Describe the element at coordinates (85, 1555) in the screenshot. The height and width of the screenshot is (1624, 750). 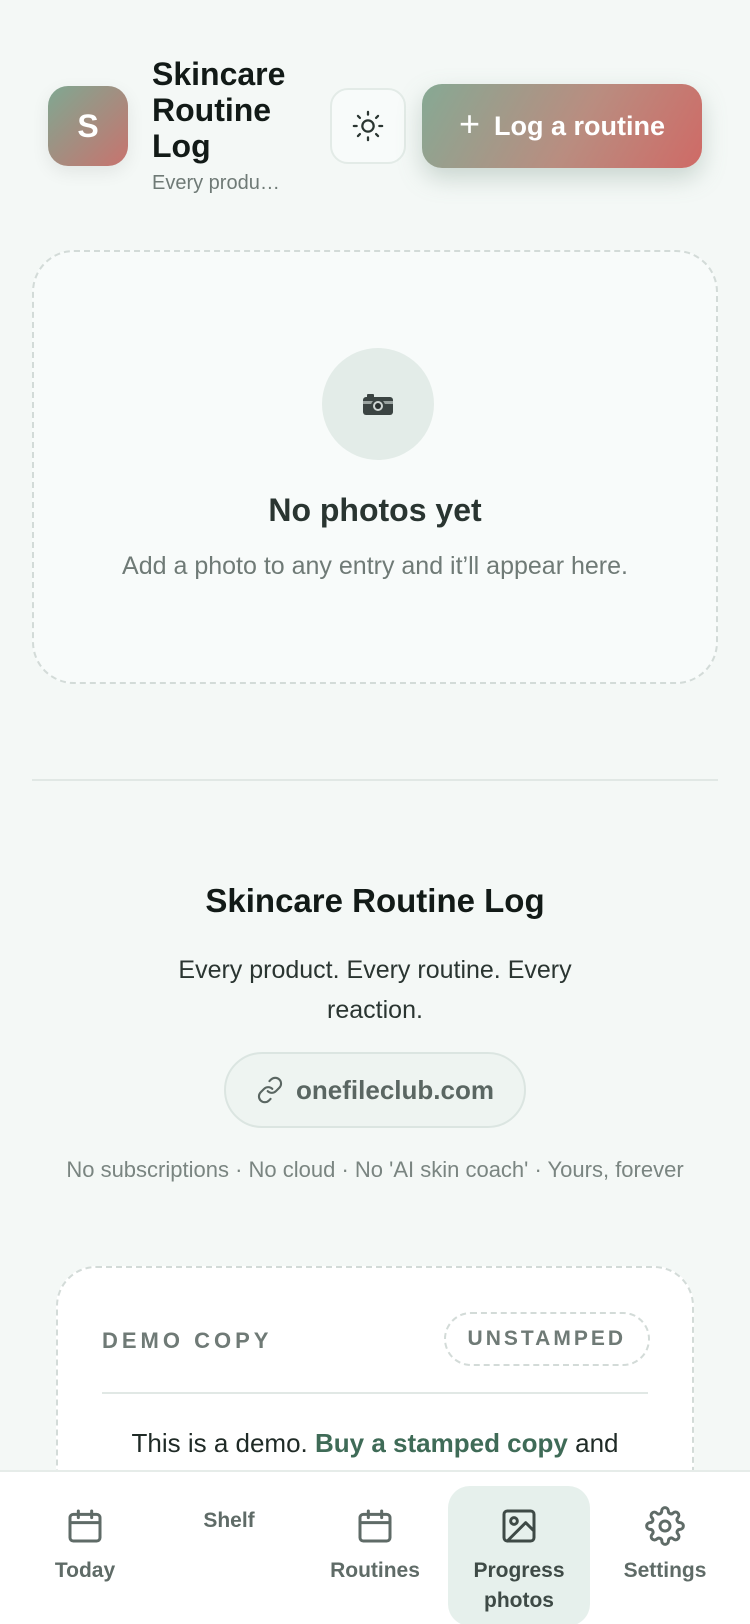
I see `nav-item-today: Today` at that location.